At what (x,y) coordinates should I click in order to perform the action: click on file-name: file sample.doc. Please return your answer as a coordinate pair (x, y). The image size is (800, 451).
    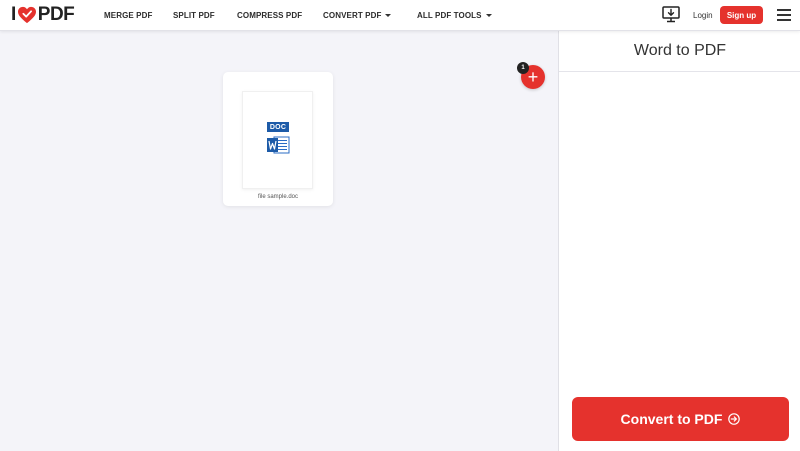
    Looking at the image, I should click on (278, 197).